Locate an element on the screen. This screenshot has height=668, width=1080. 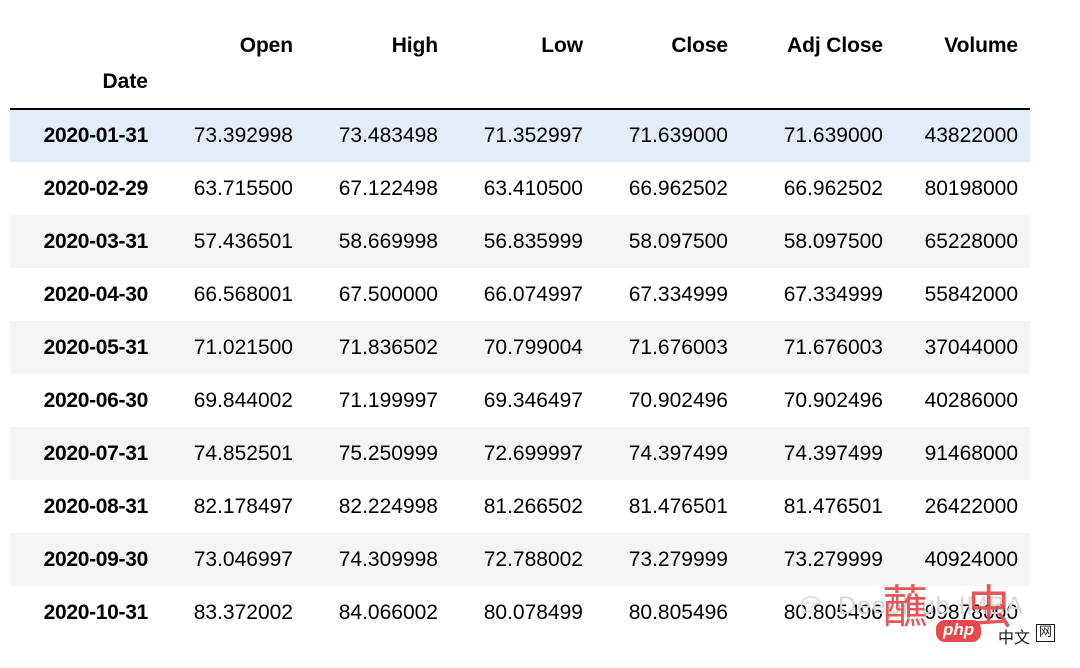
row-index-date: 2020-07-31 is located at coordinates (96, 453).